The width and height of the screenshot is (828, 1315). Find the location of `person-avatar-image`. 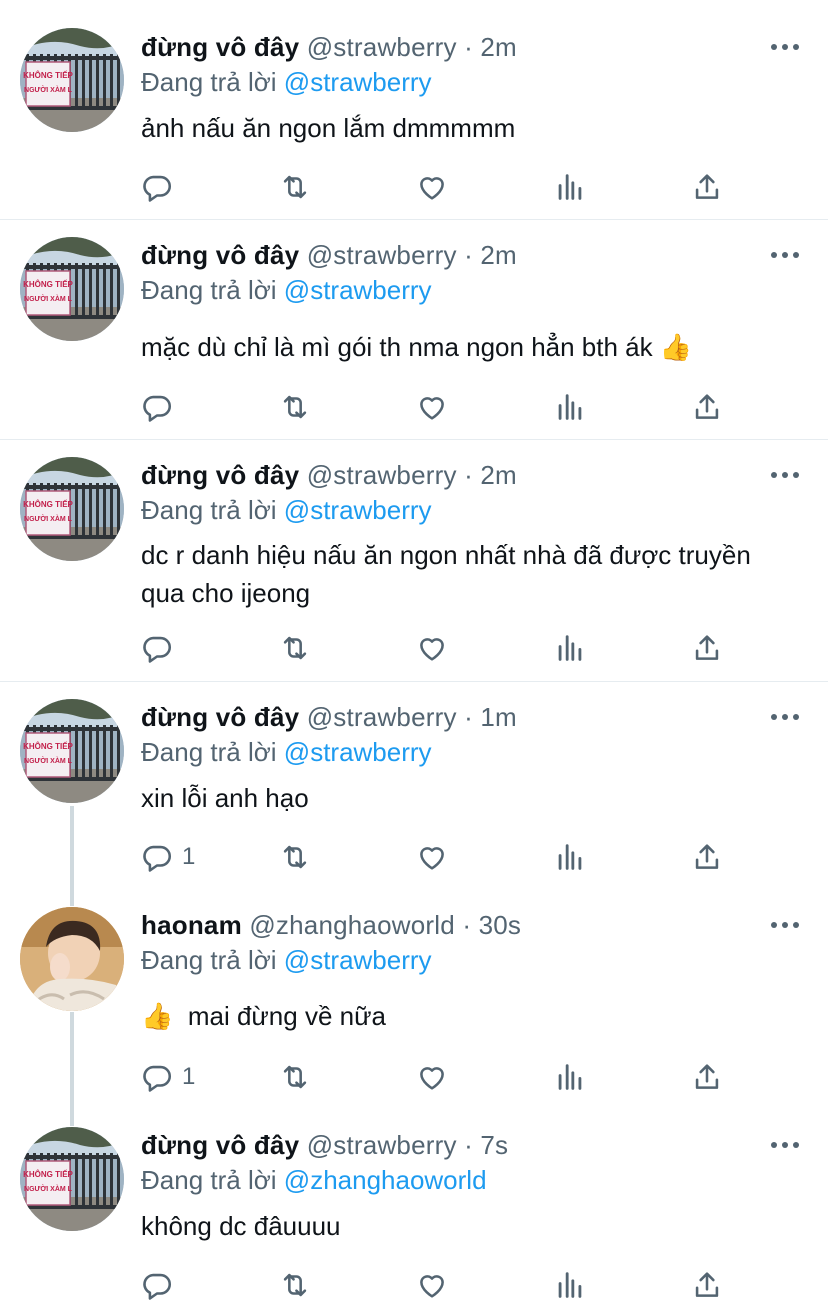

person-avatar-image is located at coordinates (72, 959).